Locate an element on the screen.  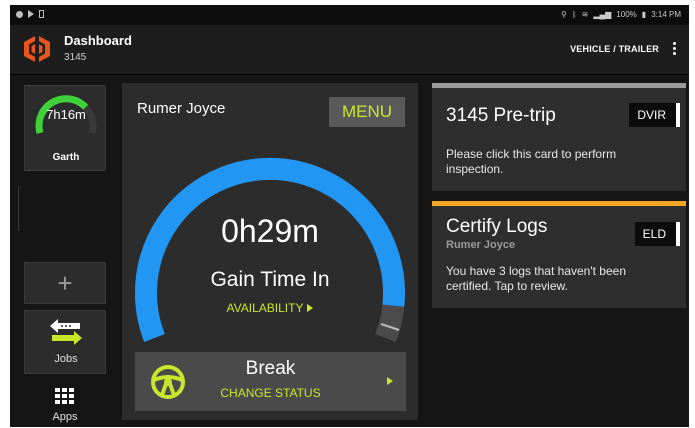
change-status-button: Break CHANGE STATUS is located at coordinates (270, 381).